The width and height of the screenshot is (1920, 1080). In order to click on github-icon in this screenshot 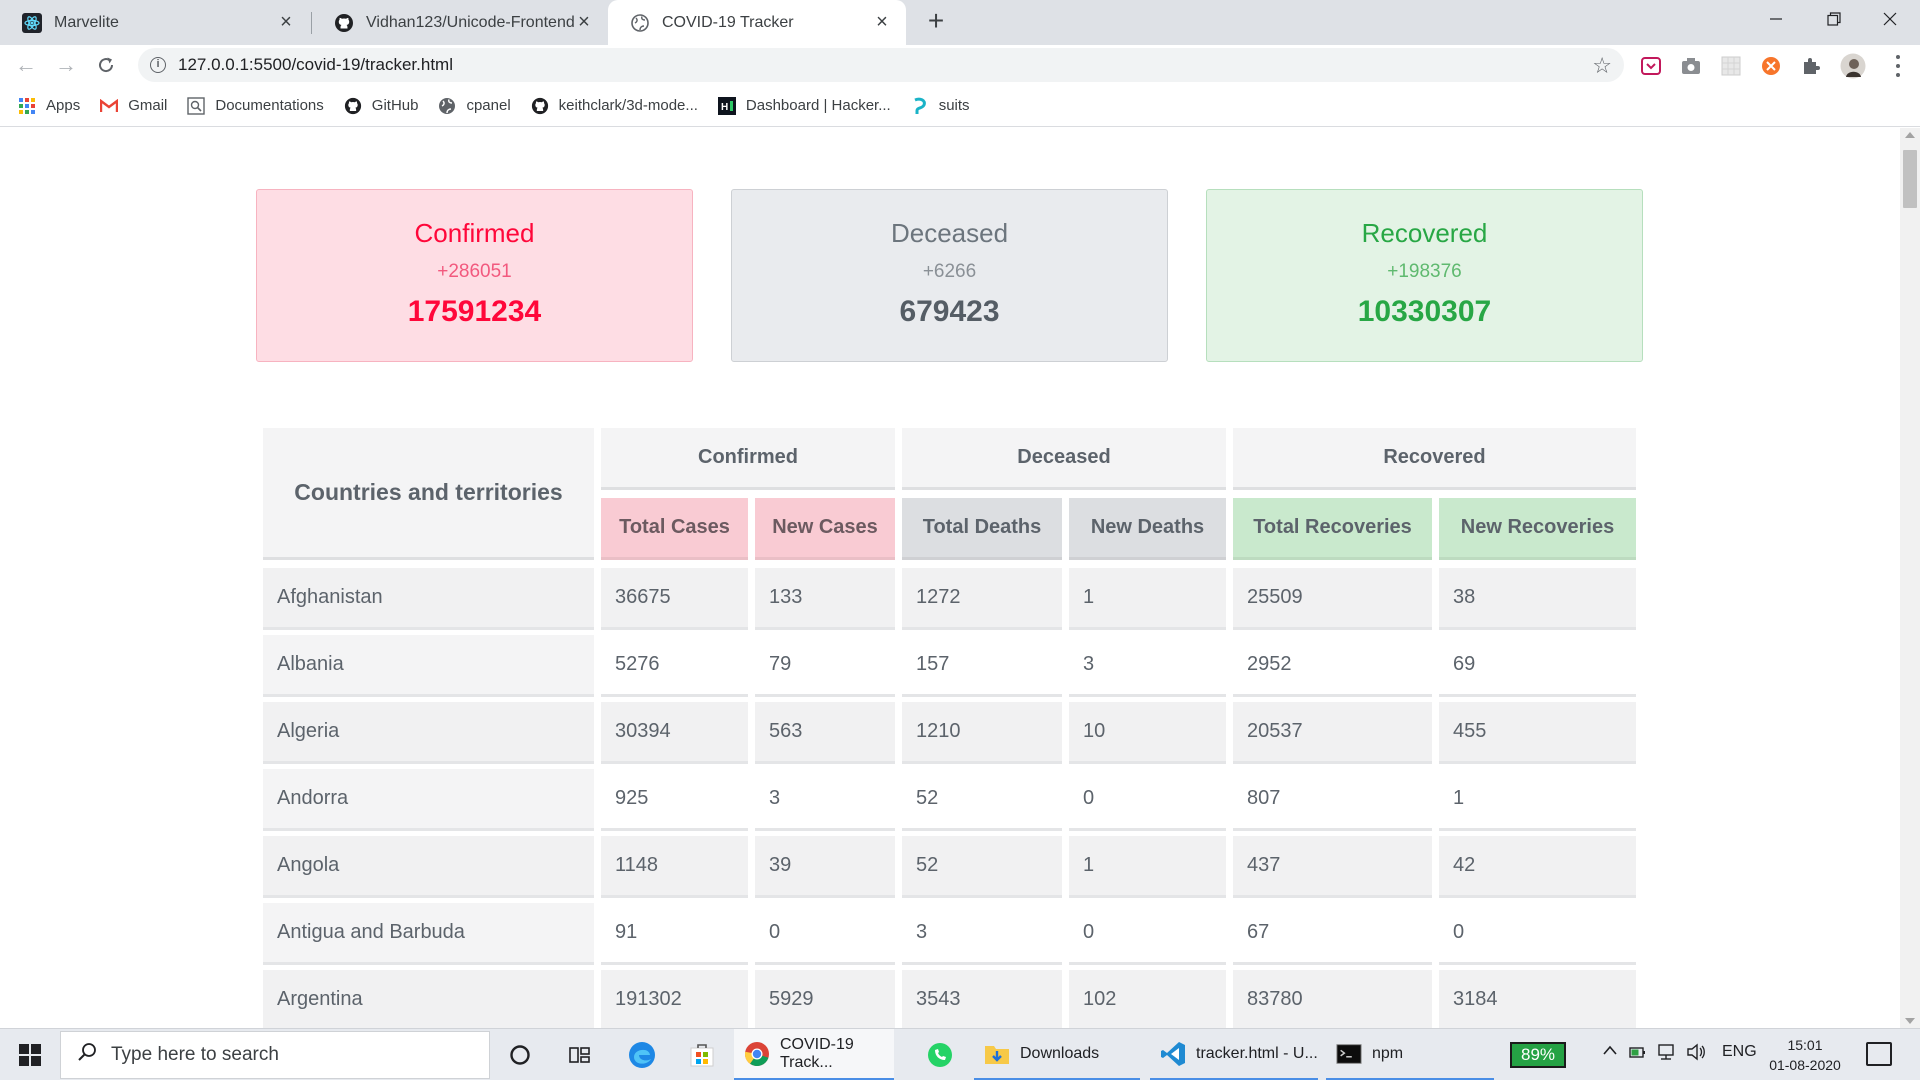, I will do `click(353, 106)`.